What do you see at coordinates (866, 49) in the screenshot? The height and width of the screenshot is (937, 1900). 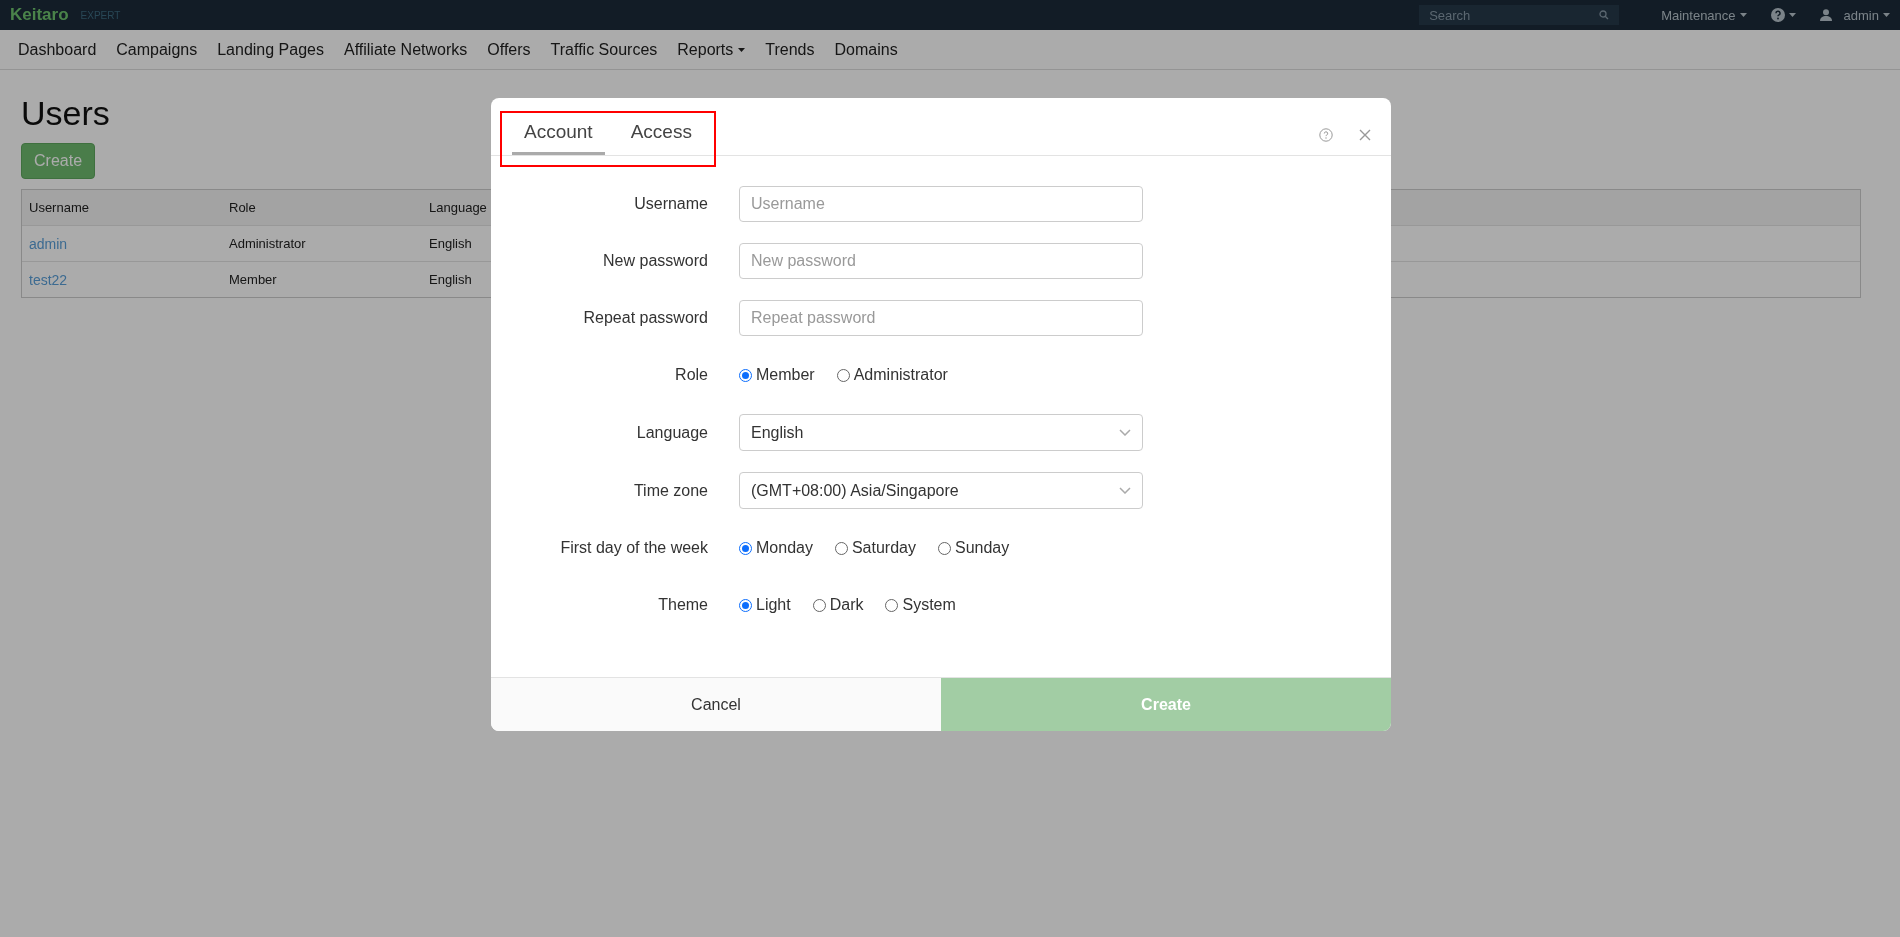 I see `nav-link: Domains` at bounding box center [866, 49].